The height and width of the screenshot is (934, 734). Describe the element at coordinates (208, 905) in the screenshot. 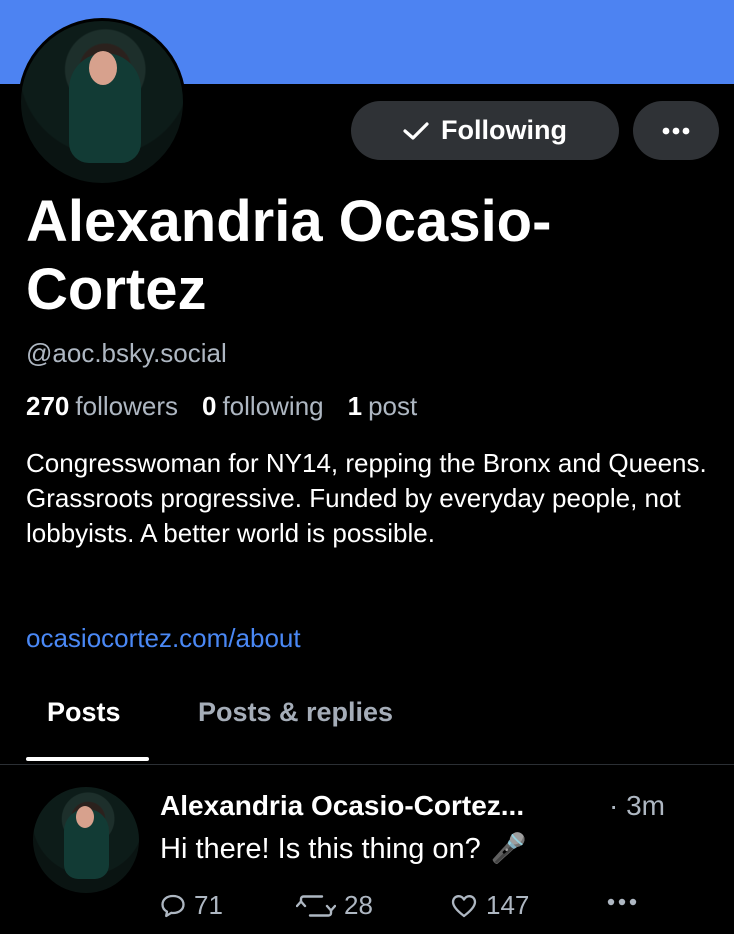

I see `reply-count: 71` at that location.